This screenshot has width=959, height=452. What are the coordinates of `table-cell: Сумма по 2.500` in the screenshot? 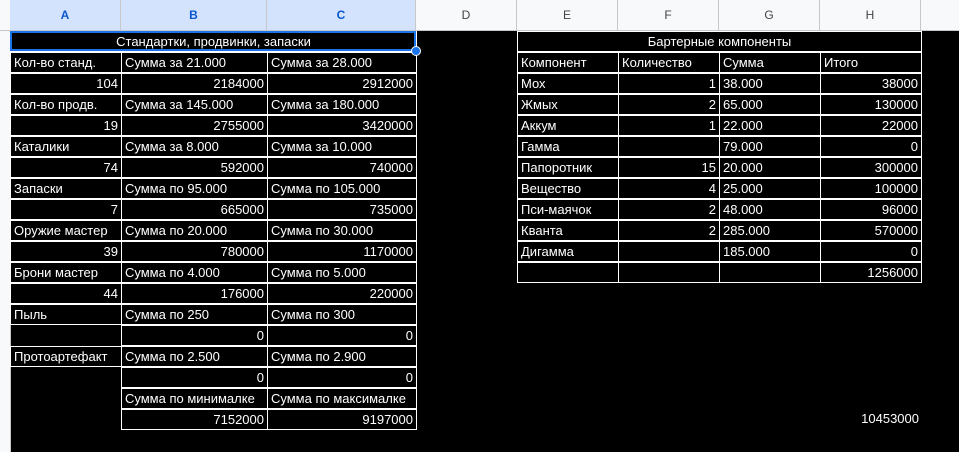 It's located at (194, 356).